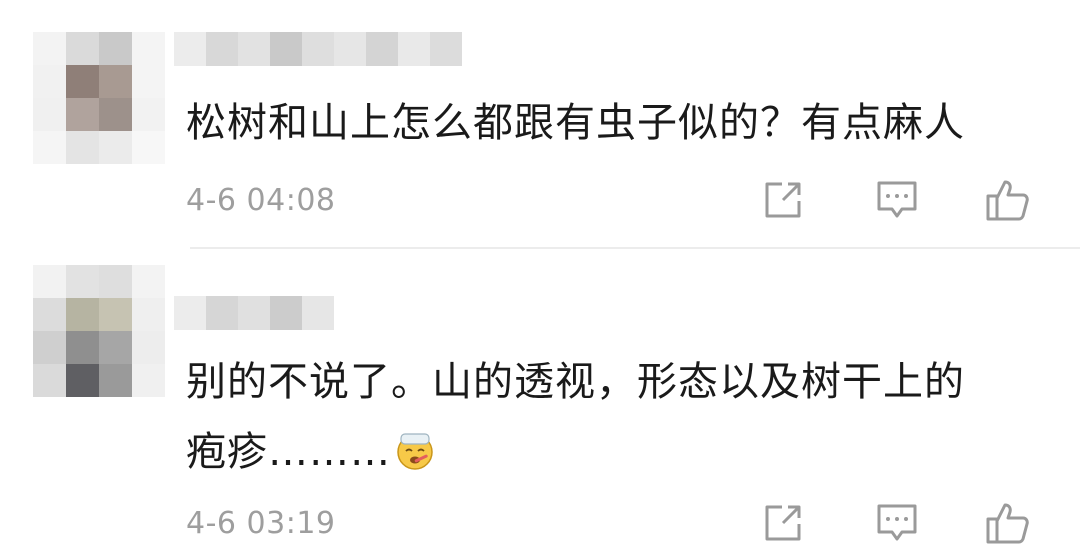 This screenshot has height=552, width=1080. Describe the element at coordinates (261, 523) in the screenshot. I see `comment-timestamp: 4-6 03:19` at that location.